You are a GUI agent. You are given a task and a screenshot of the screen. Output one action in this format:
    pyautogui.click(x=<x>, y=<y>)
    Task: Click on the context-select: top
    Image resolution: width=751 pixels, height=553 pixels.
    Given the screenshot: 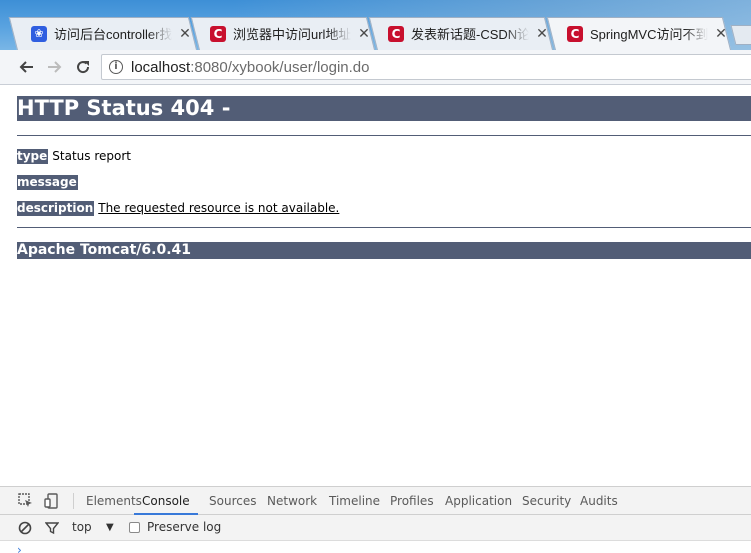 What is the action you would take?
    pyautogui.click(x=82, y=527)
    